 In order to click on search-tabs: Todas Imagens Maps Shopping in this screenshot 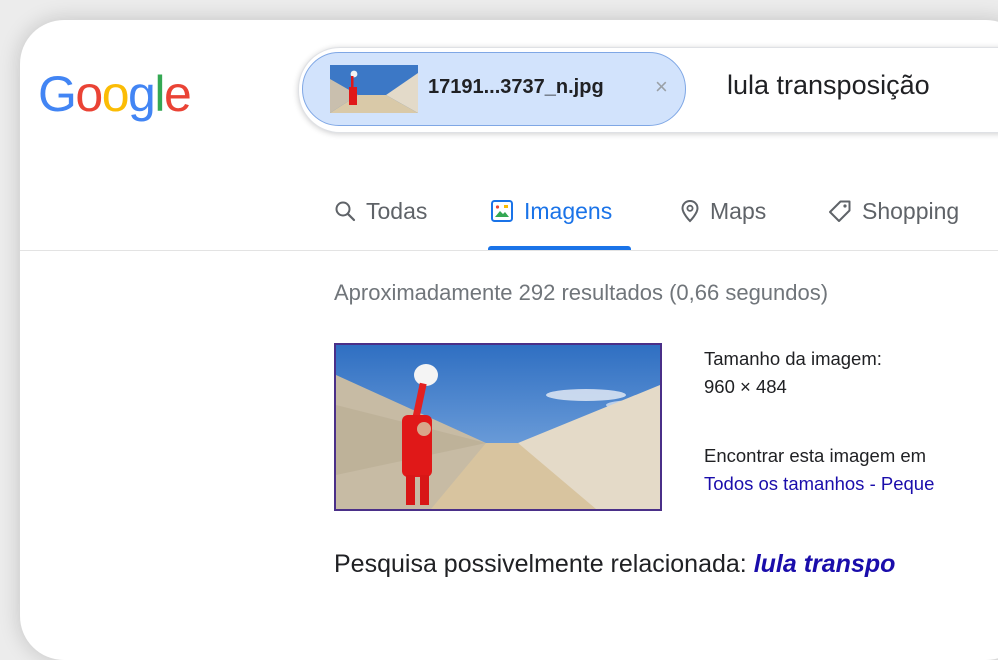, I will do `click(509, 211)`.